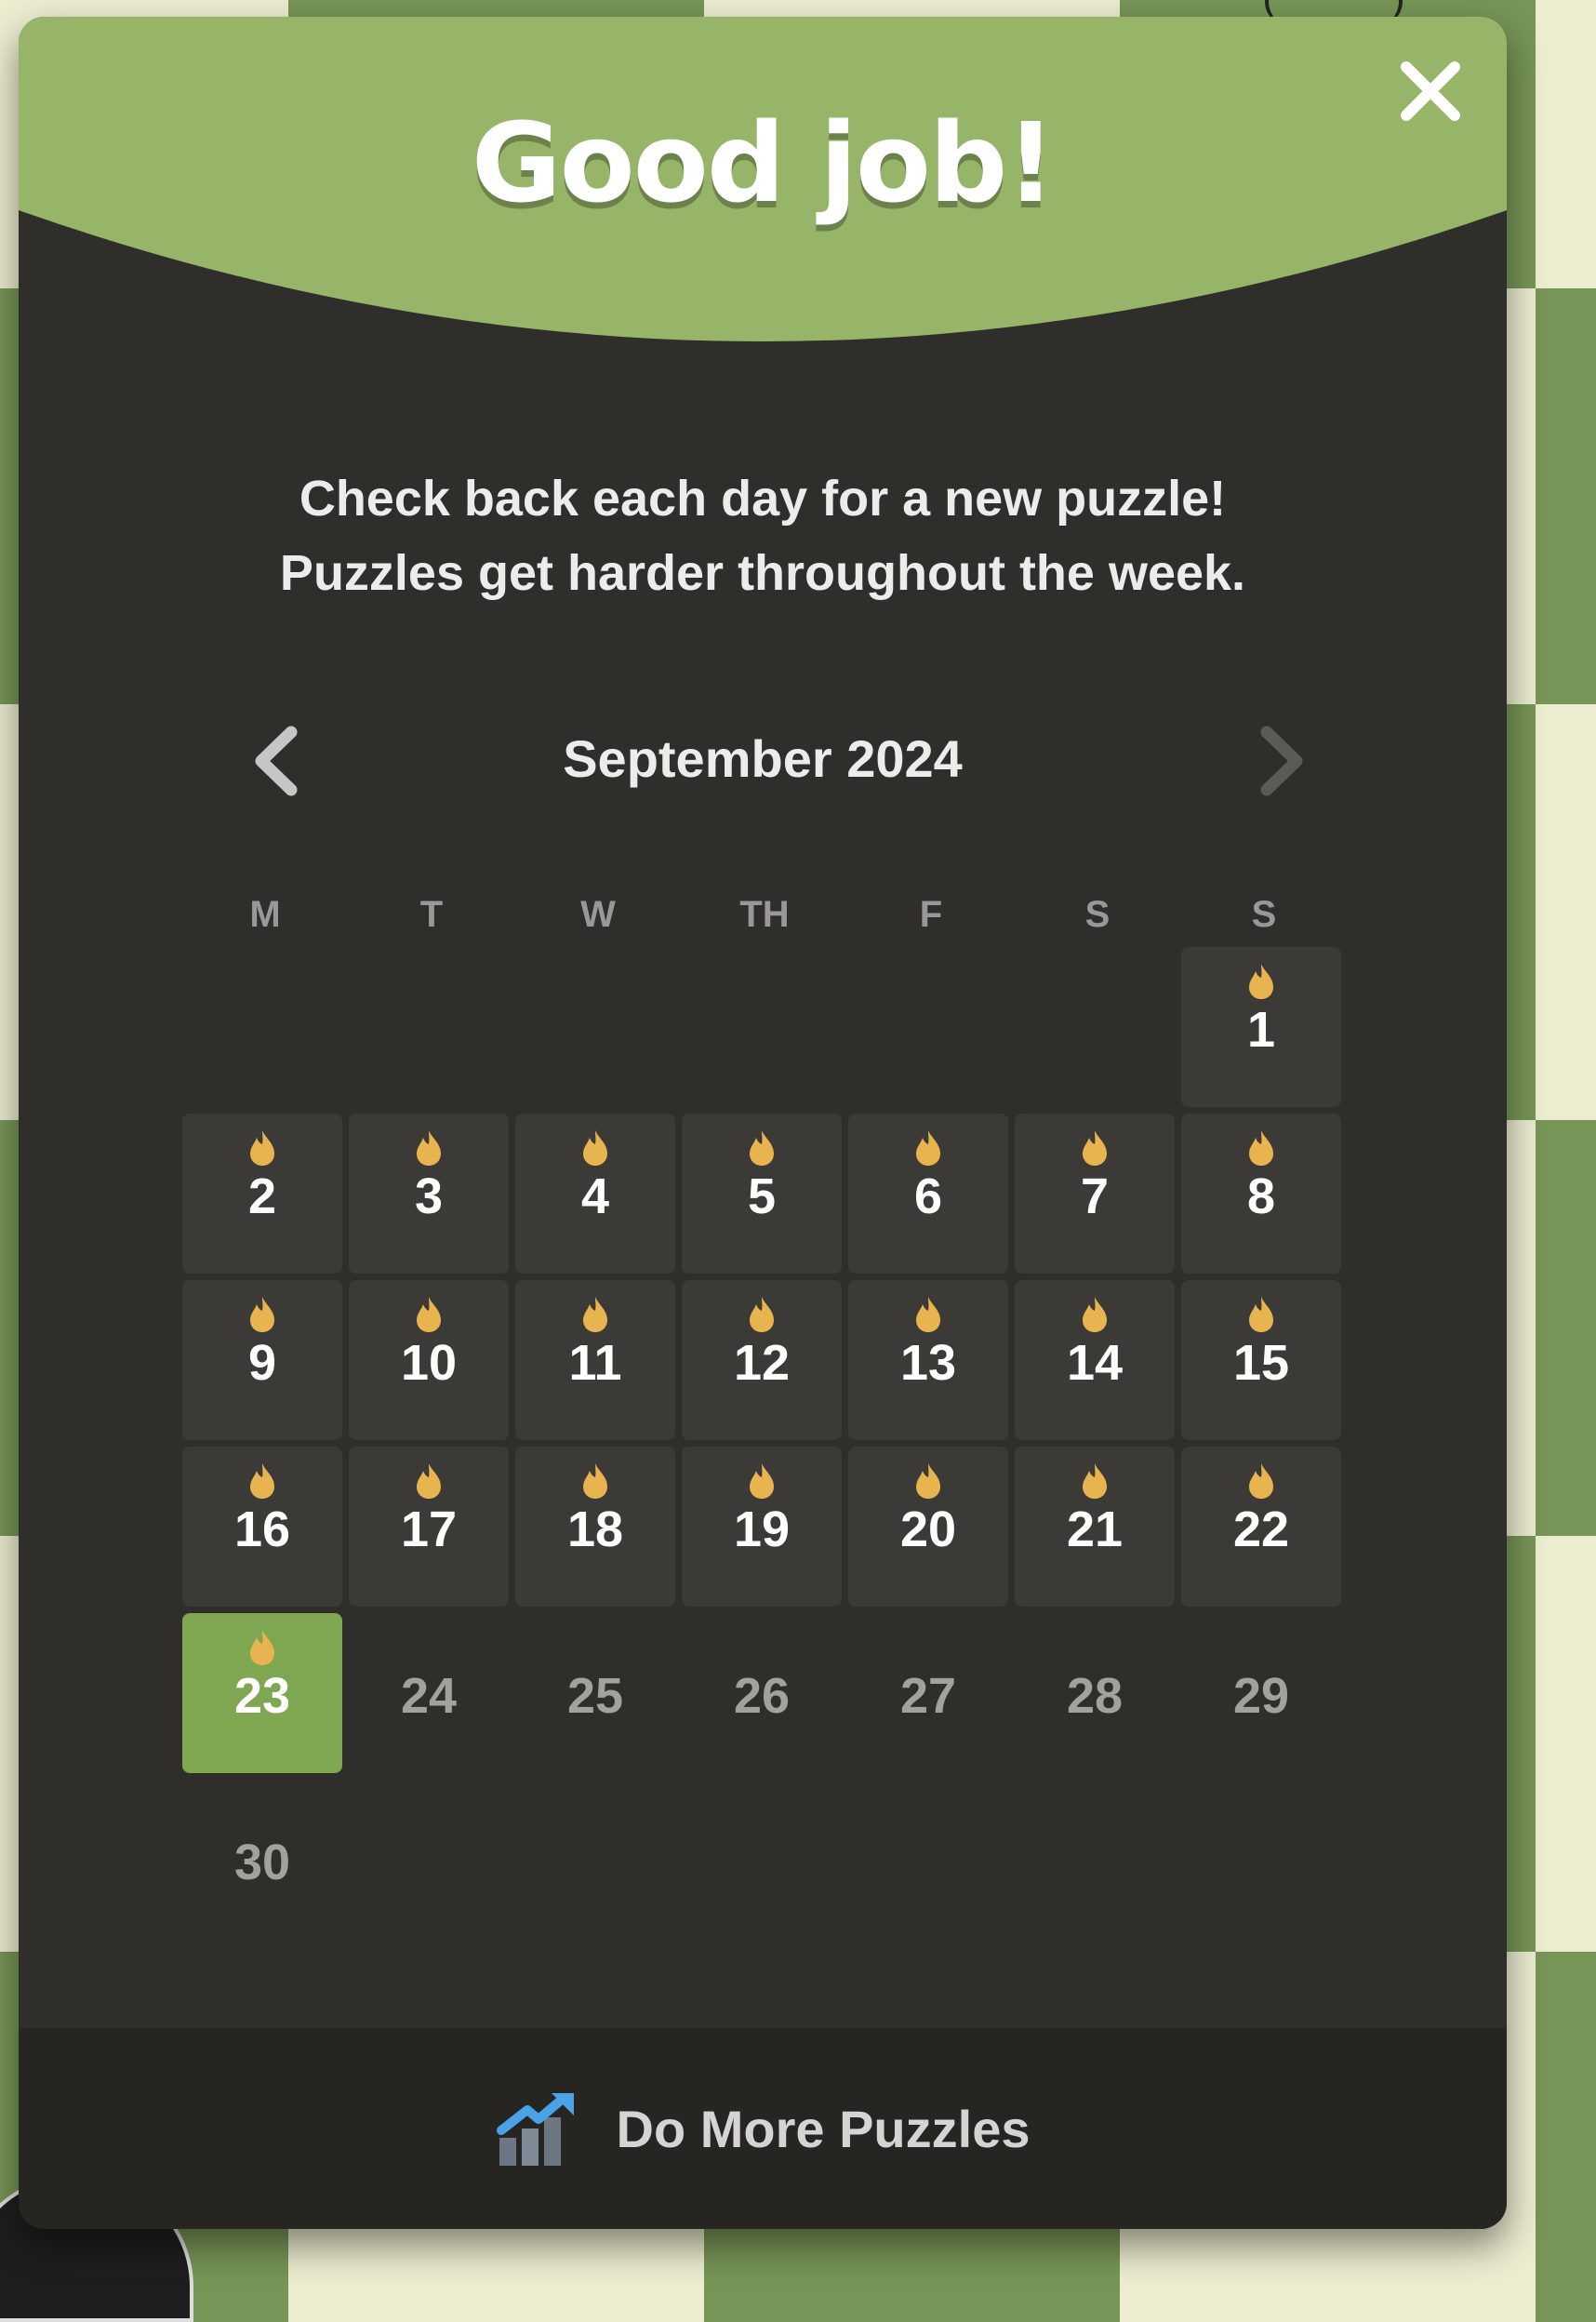 Image resolution: width=1596 pixels, height=2322 pixels. I want to click on weekday-header: M T W TH F S S, so click(768, 915).